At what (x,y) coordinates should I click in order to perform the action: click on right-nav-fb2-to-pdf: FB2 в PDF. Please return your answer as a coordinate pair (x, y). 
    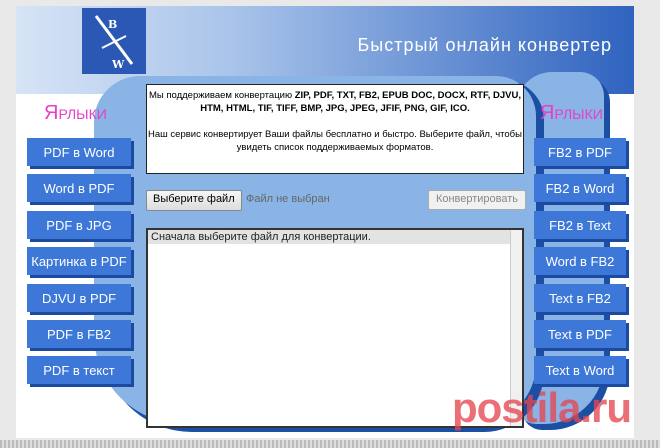
    Looking at the image, I should click on (580, 152).